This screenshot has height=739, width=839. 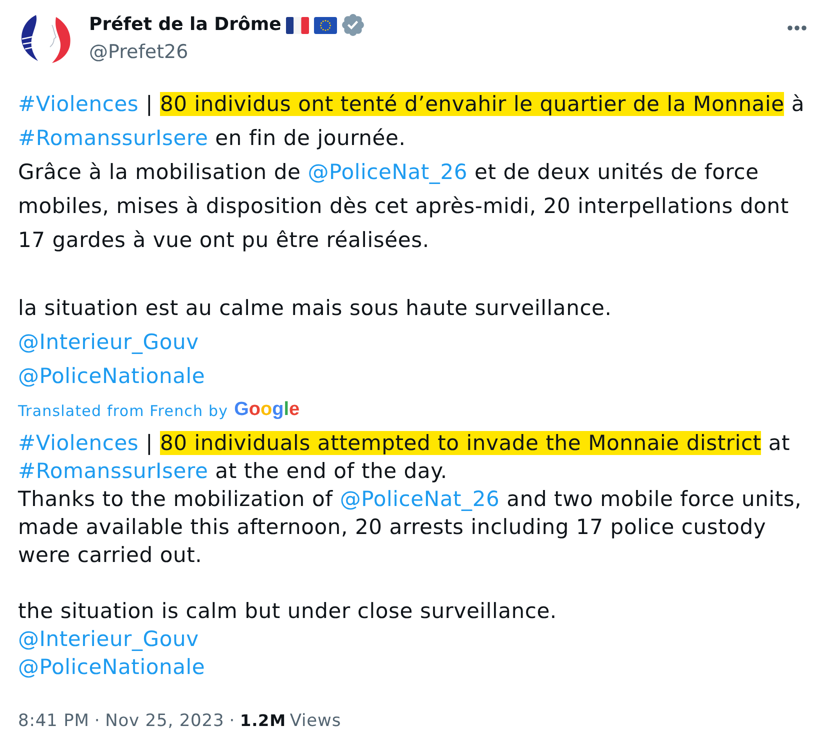 I want to click on timestamp-link: 8:41 PM, so click(x=54, y=721).